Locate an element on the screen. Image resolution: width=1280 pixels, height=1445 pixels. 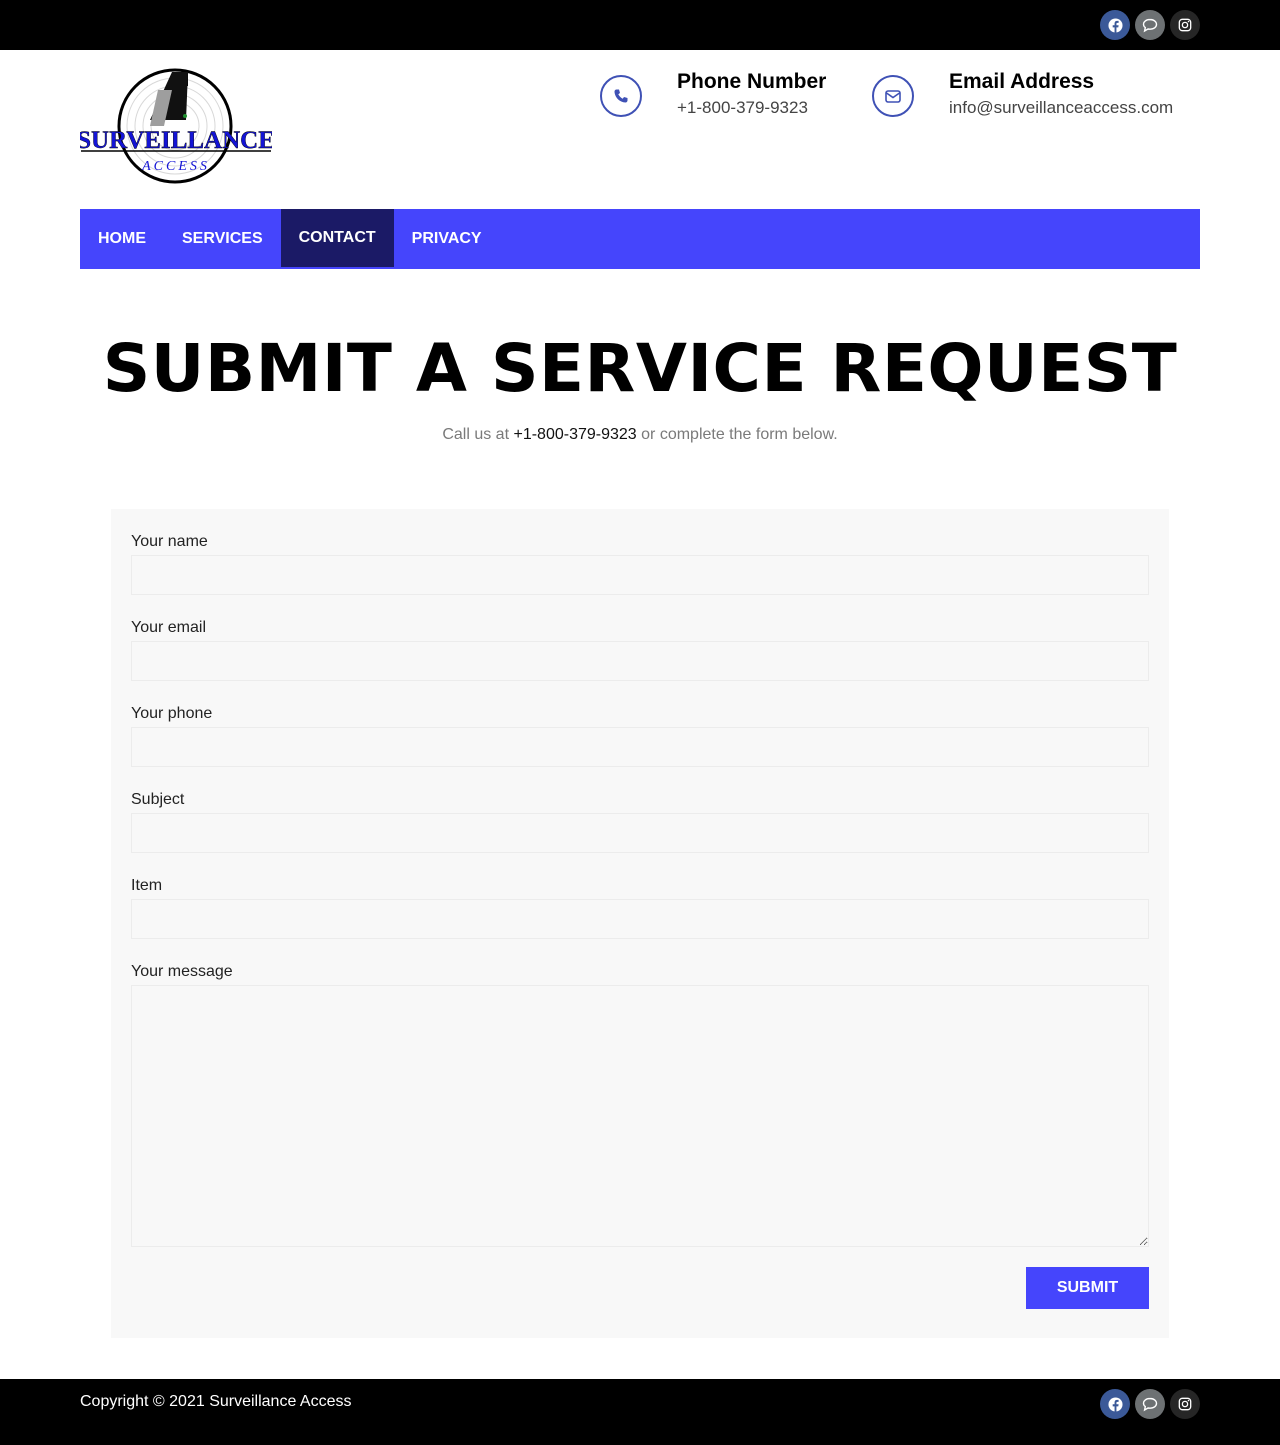
social-links-footer is located at coordinates (1150, 1404).